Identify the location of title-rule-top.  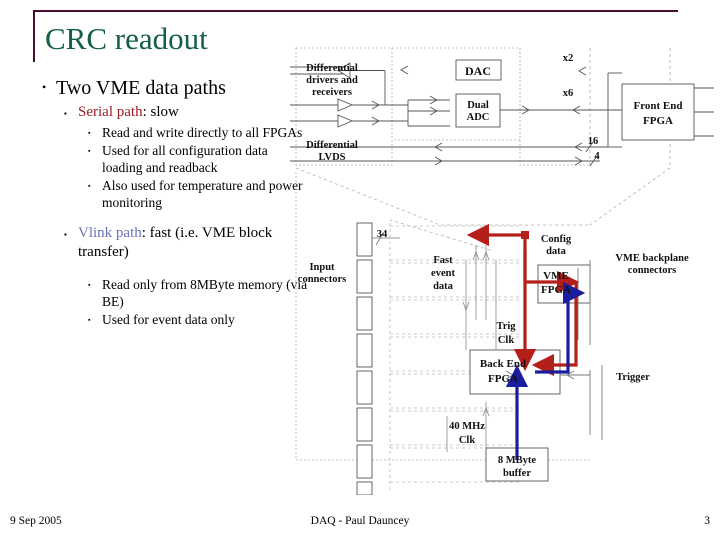
(355, 11).